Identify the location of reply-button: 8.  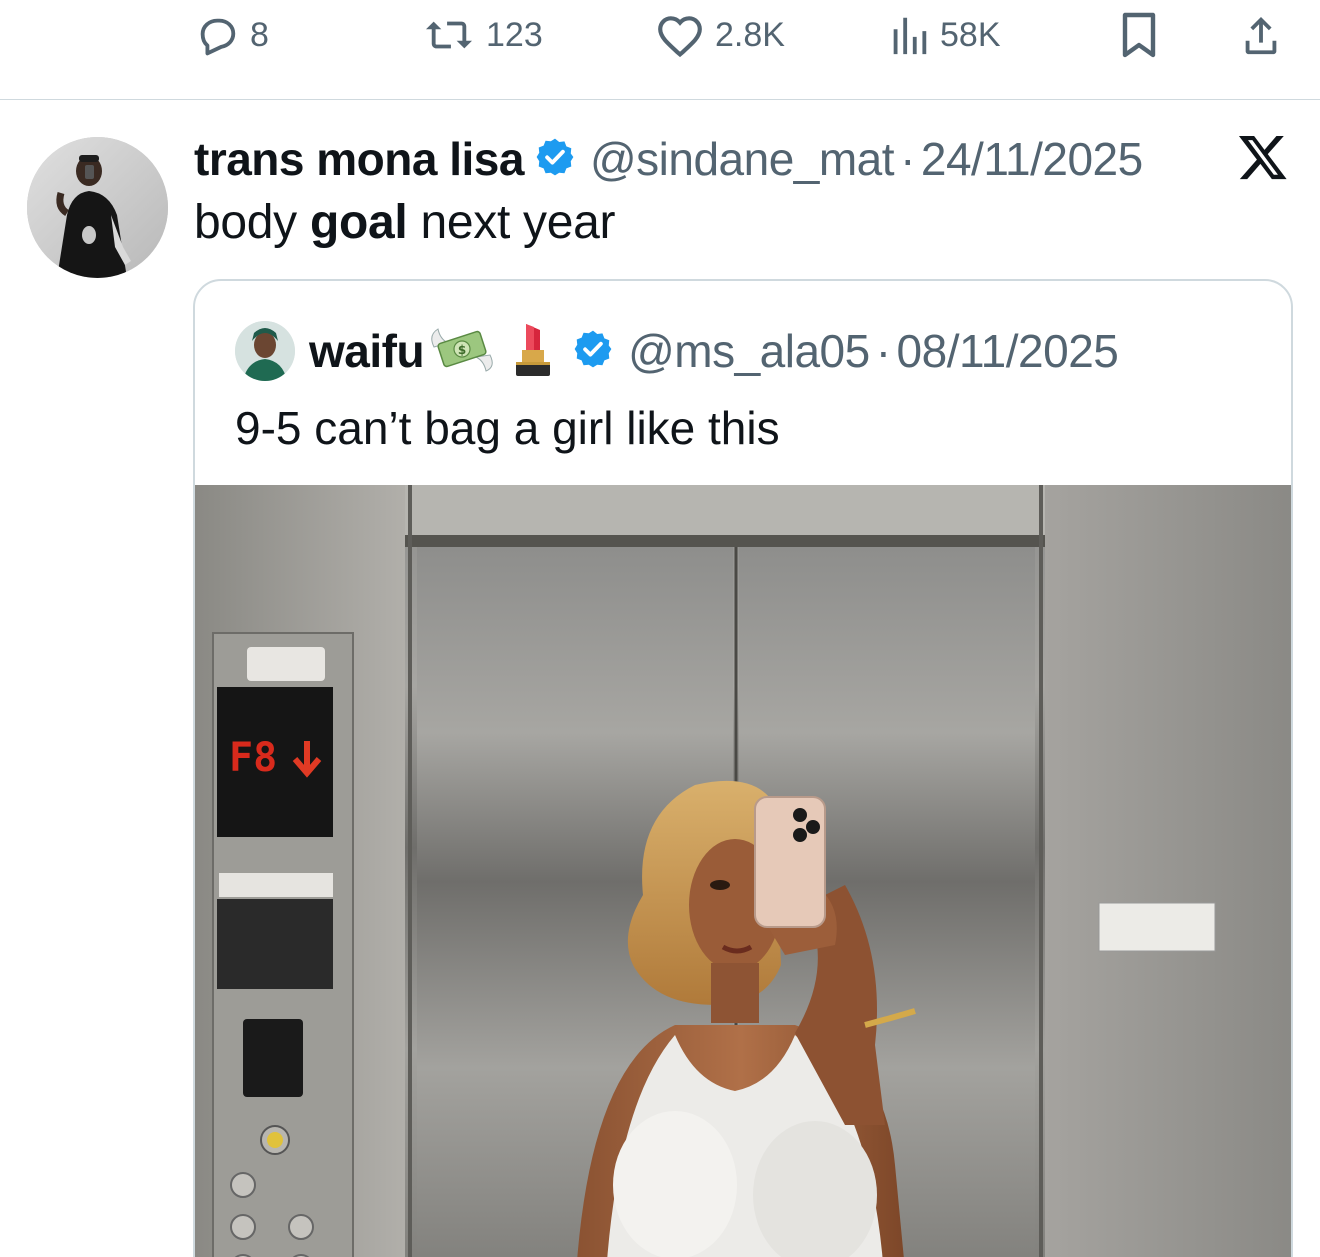
(231, 35).